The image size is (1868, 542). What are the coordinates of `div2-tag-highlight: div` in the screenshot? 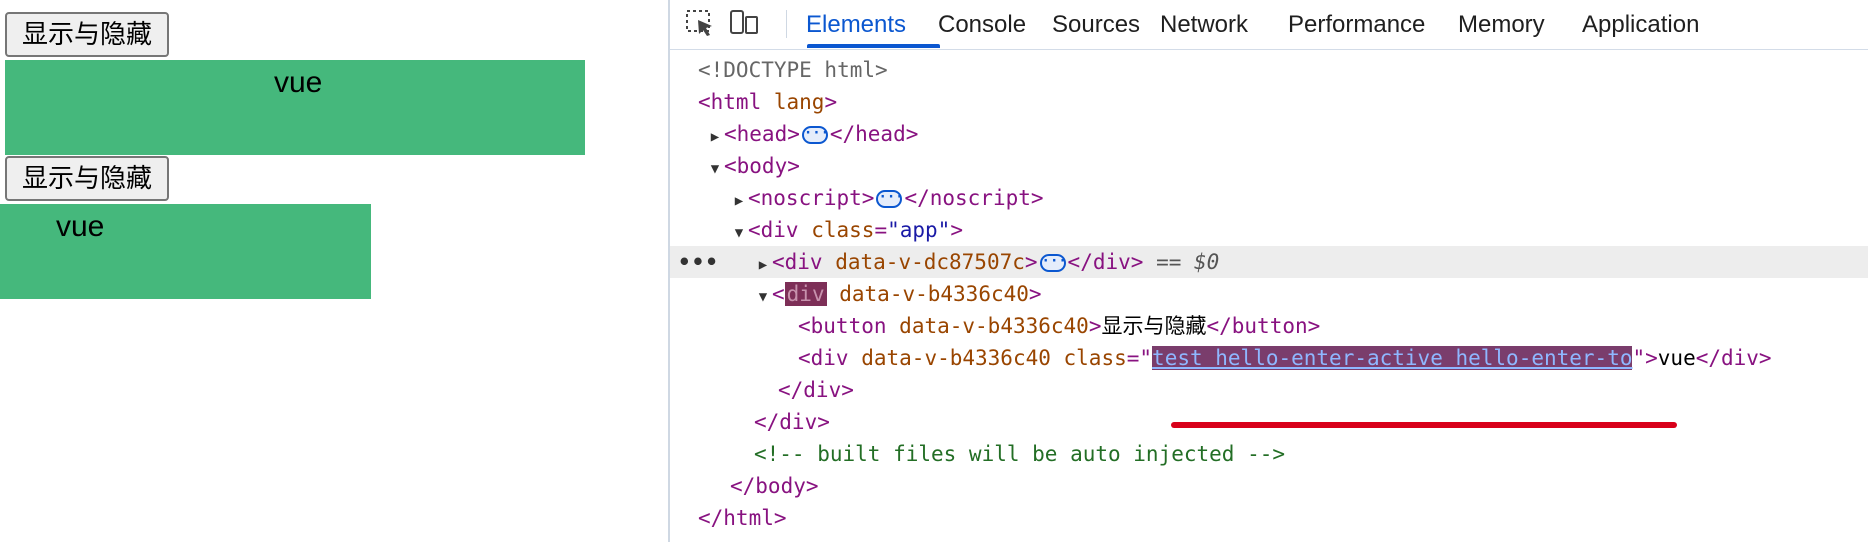 It's located at (805, 294).